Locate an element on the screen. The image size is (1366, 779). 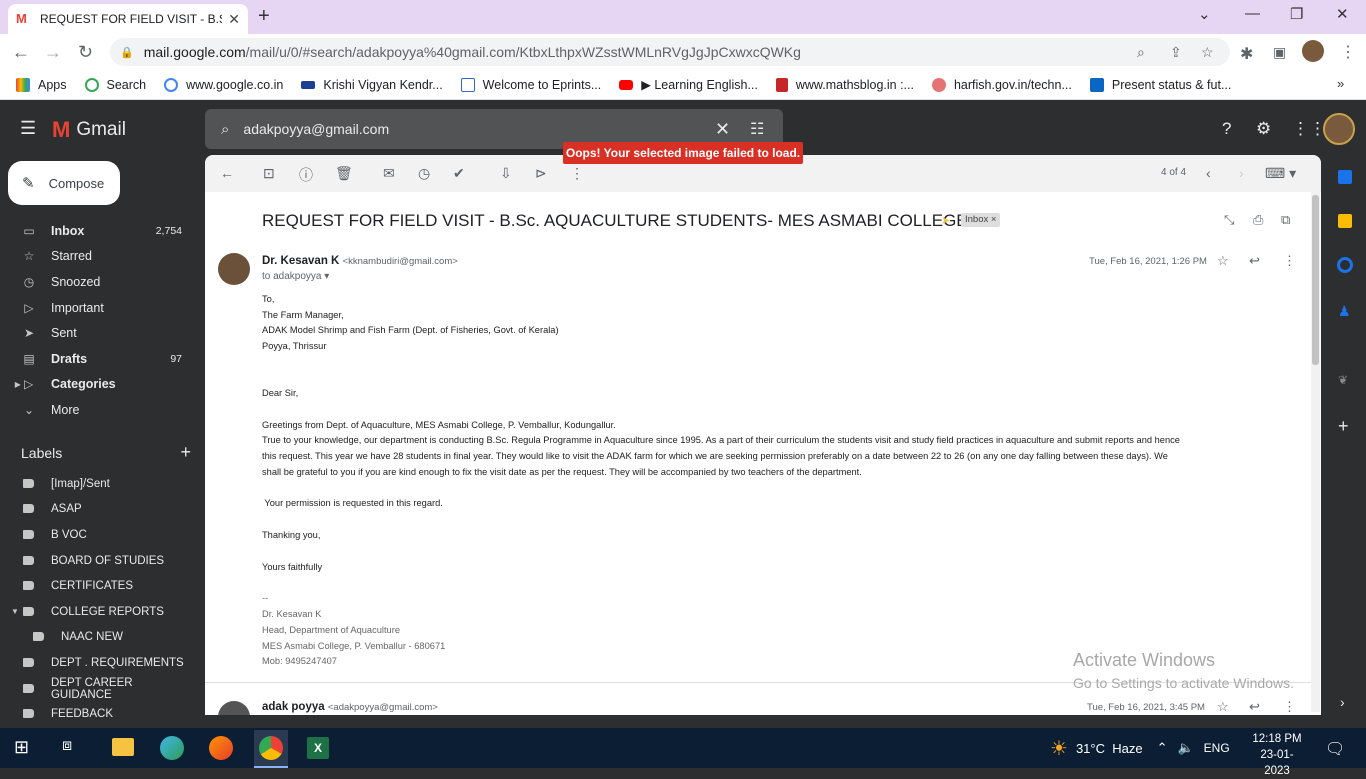
important-marker-icon: ➤ is located at coordinates (945, 220).